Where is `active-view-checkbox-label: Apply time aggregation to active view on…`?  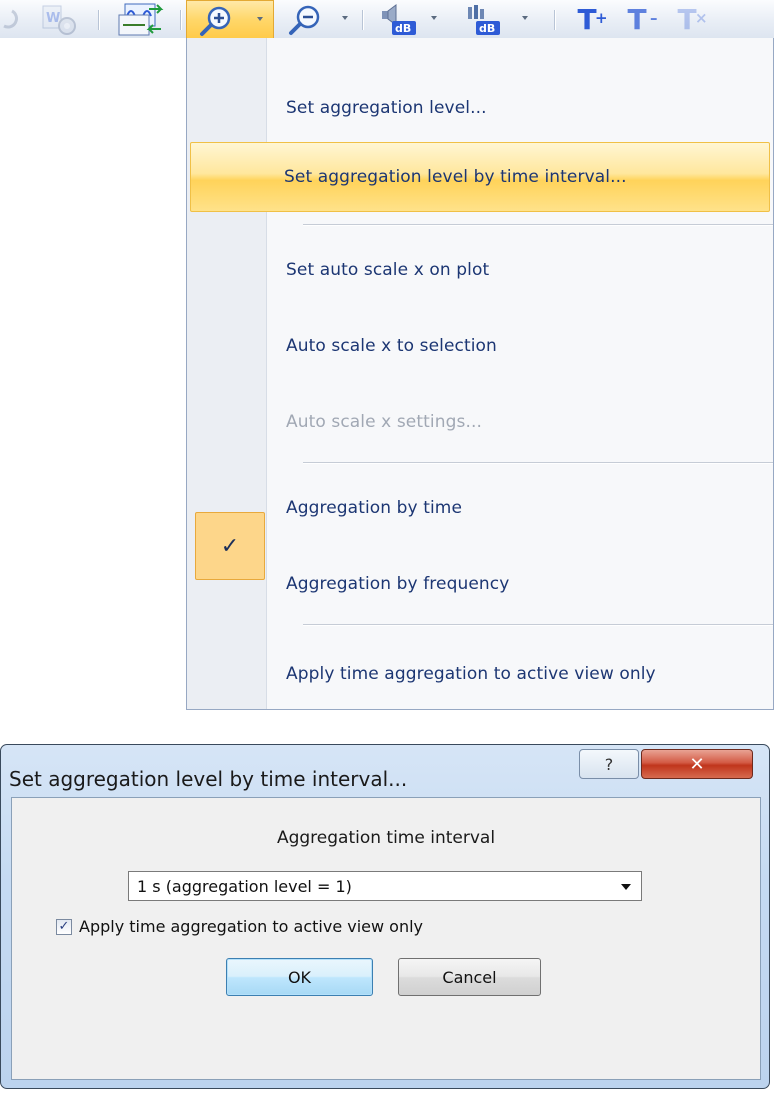
active-view-checkbox-label: Apply time aggregation to active view on… is located at coordinates (251, 926).